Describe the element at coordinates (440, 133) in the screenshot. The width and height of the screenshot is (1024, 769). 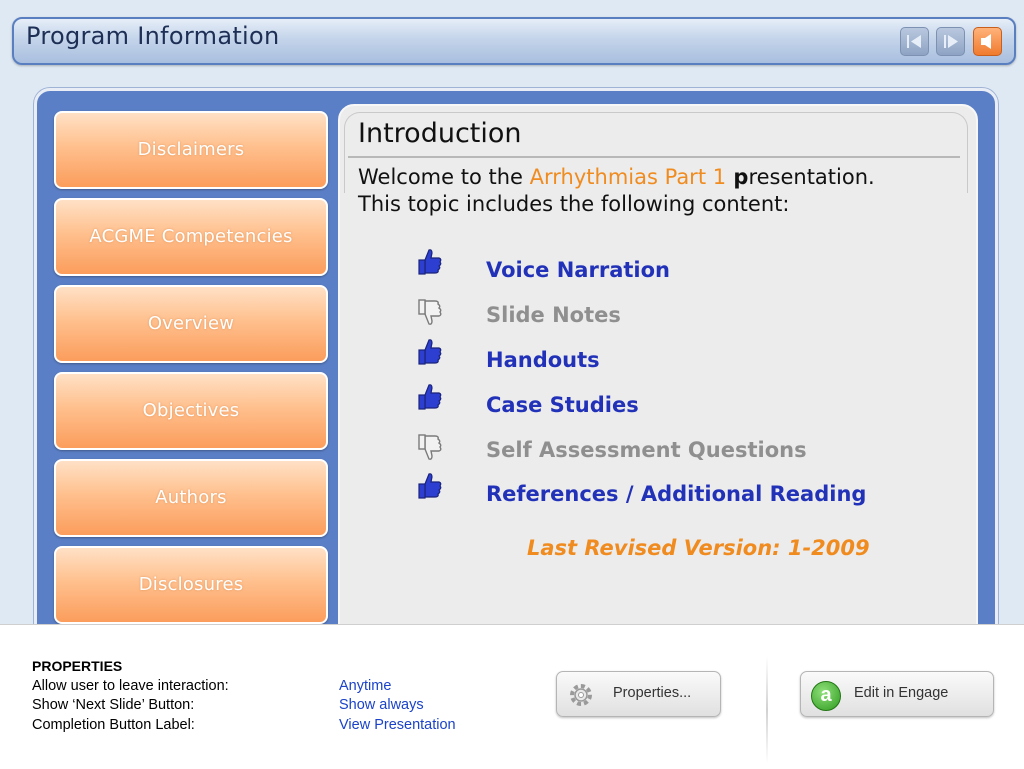
I see `content-title: Introduction` at that location.